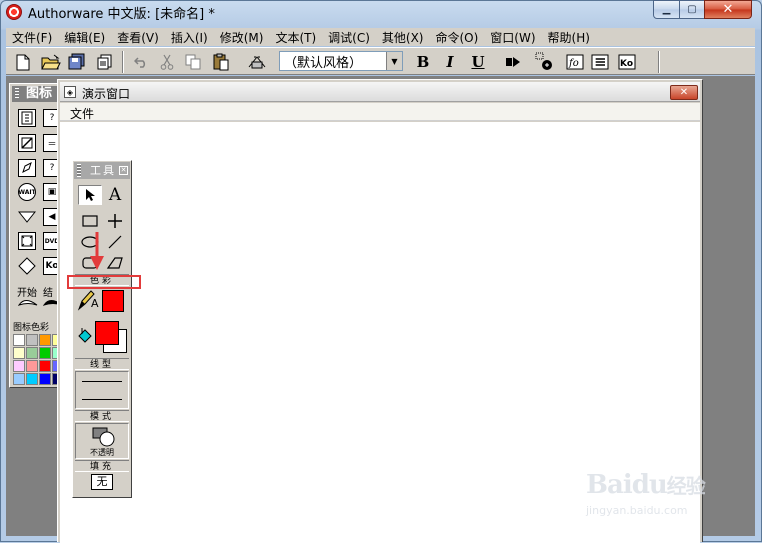  What do you see at coordinates (31, 328) in the screenshot?
I see `icon-color-label: 图标色彩` at bounding box center [31, 328].